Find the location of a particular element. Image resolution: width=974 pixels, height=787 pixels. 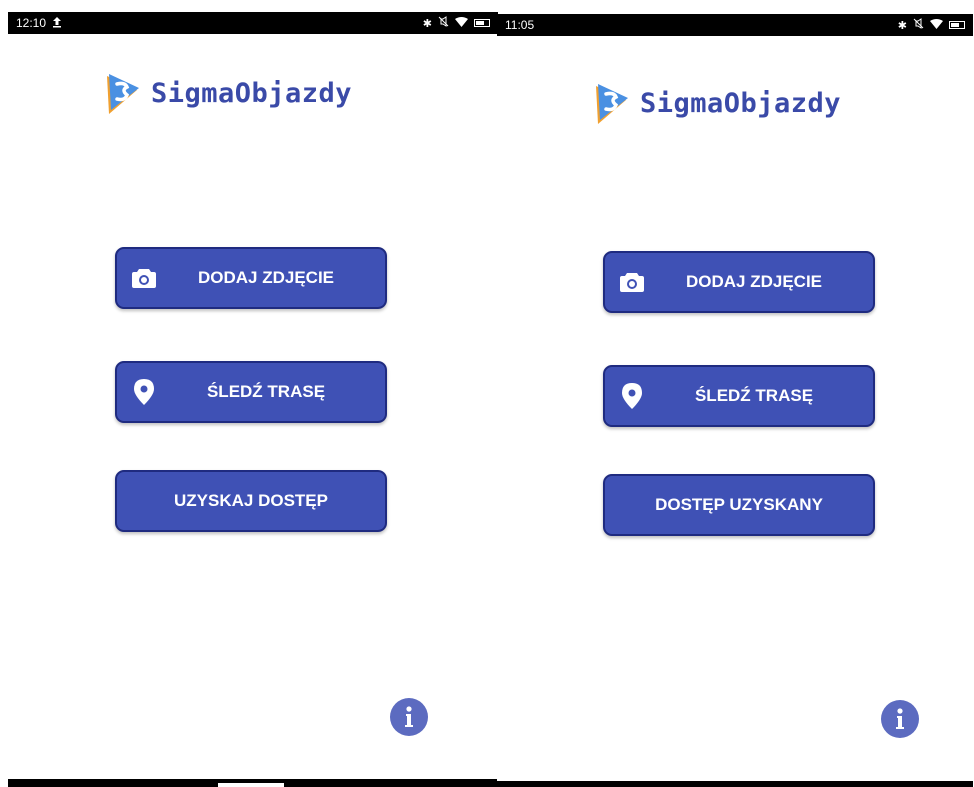

home-handle is located at coordinates (251, 785).